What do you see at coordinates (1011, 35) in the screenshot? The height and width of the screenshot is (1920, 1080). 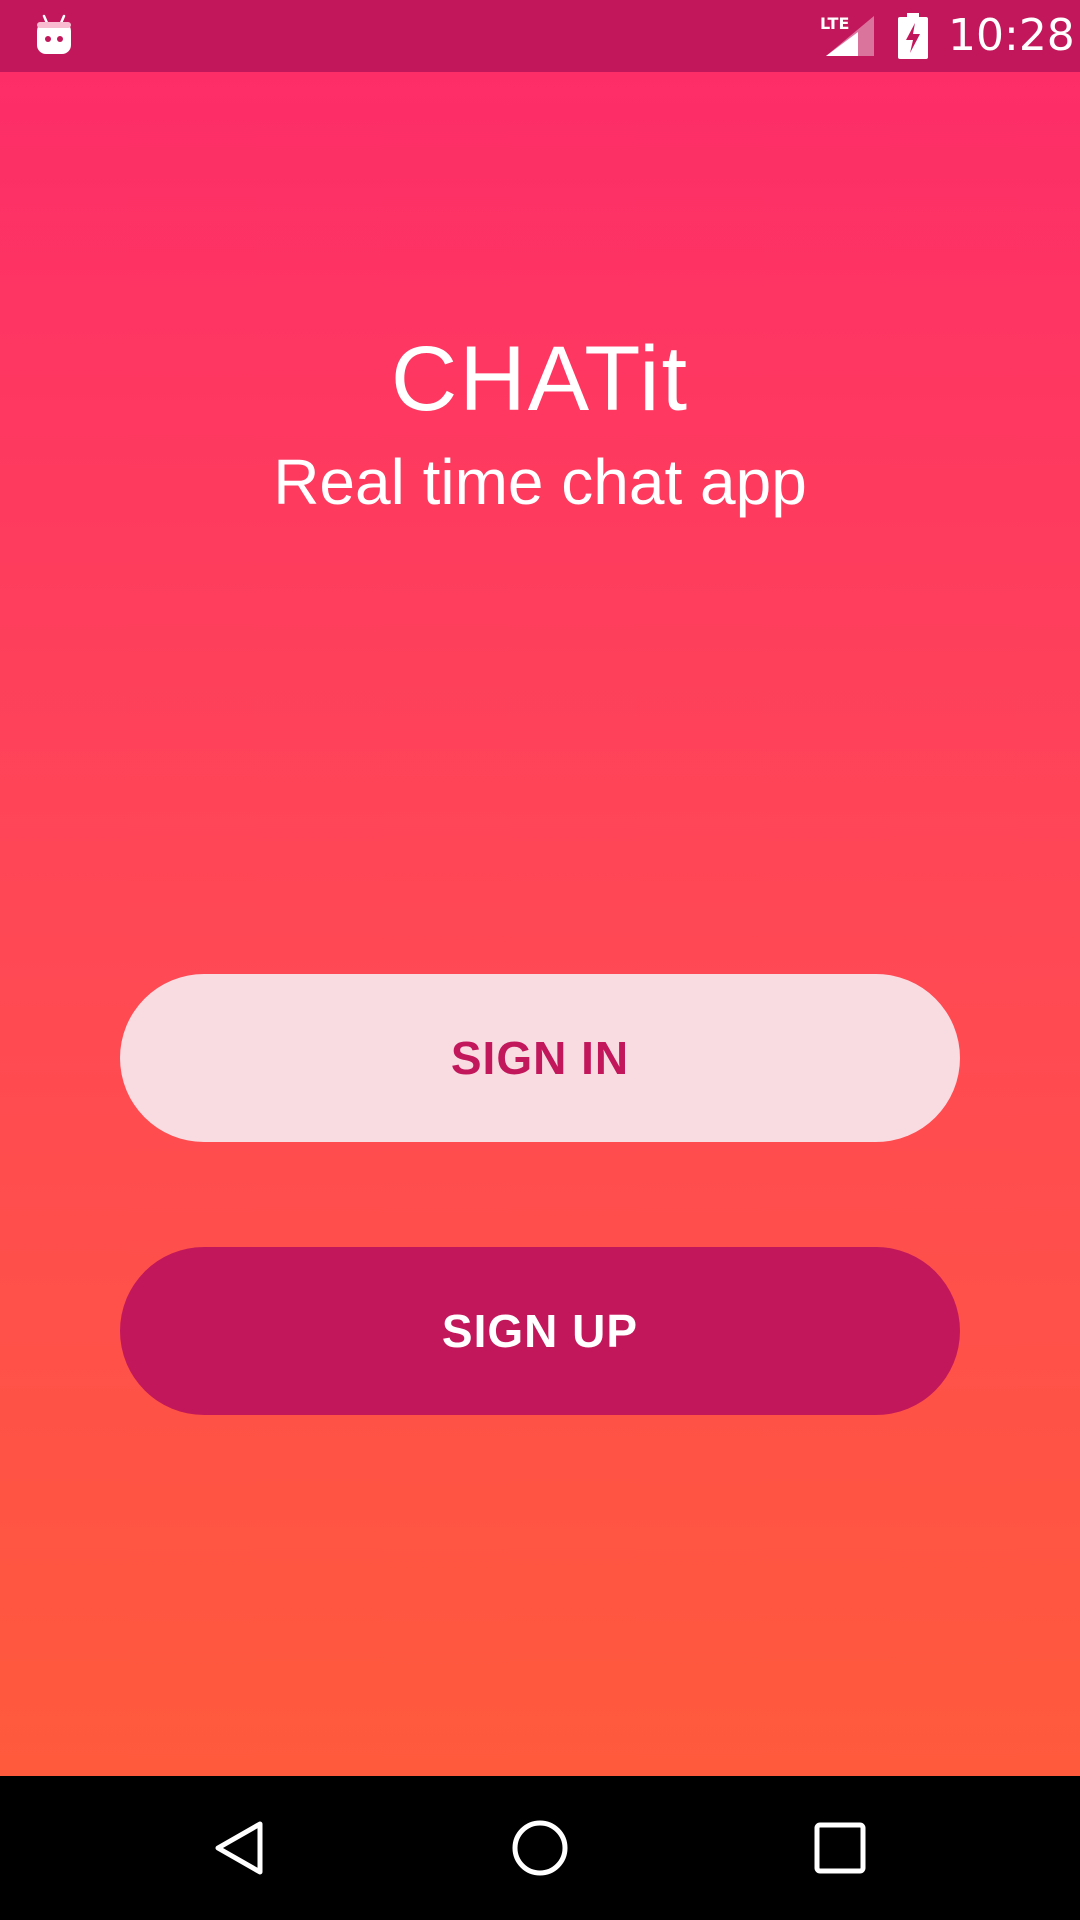 I see `status-clock: 10:28` at bounding box center [1011, 35].